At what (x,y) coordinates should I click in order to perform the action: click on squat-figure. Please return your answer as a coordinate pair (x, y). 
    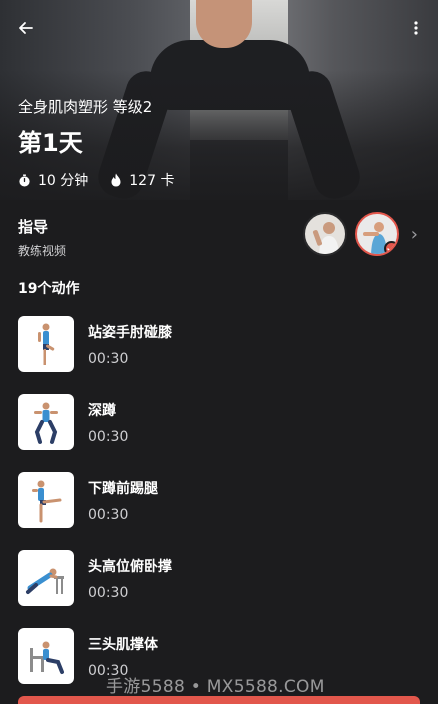
    Looking at the image, I should click on (46, 423).